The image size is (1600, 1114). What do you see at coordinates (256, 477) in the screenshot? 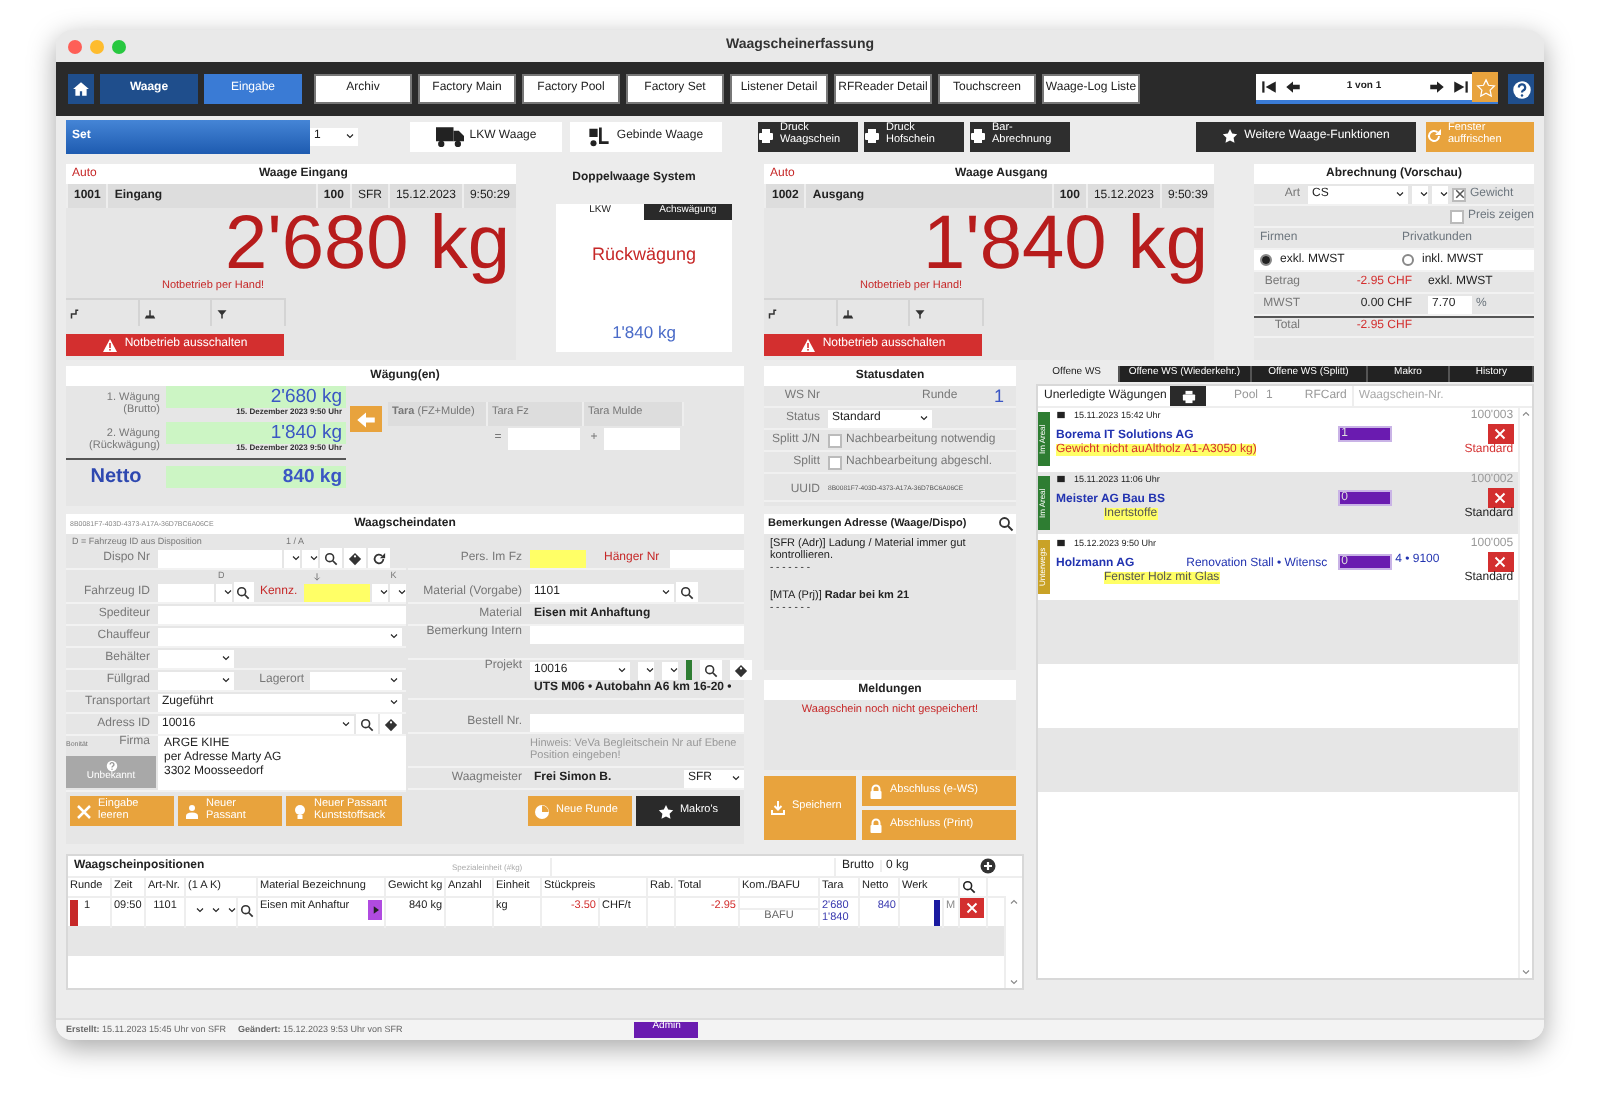
I see `net-value: 840 kg` at bounding box center [256, 477].